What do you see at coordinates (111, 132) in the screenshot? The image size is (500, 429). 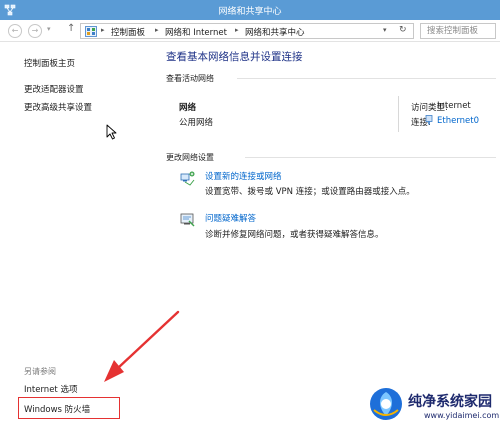 I see `mouse-cursor-icon` at bounding box center [111, 132].